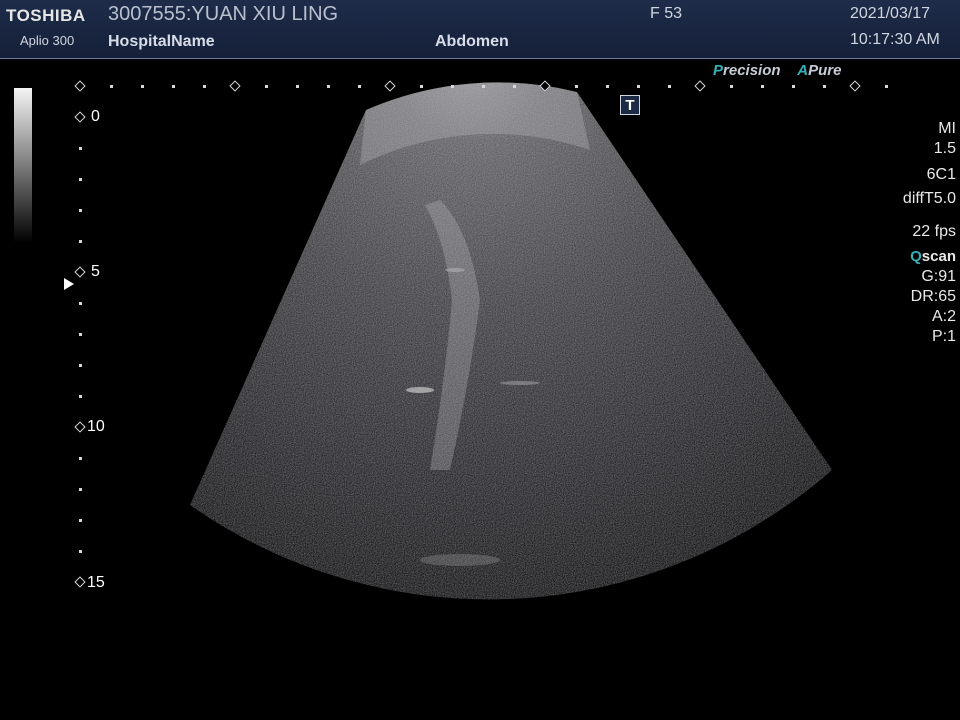  What do you see at coordinates (46, 15) in the screenshot?
I see `brand-logo: TOSHIBA` at bounding box center [46, 15].